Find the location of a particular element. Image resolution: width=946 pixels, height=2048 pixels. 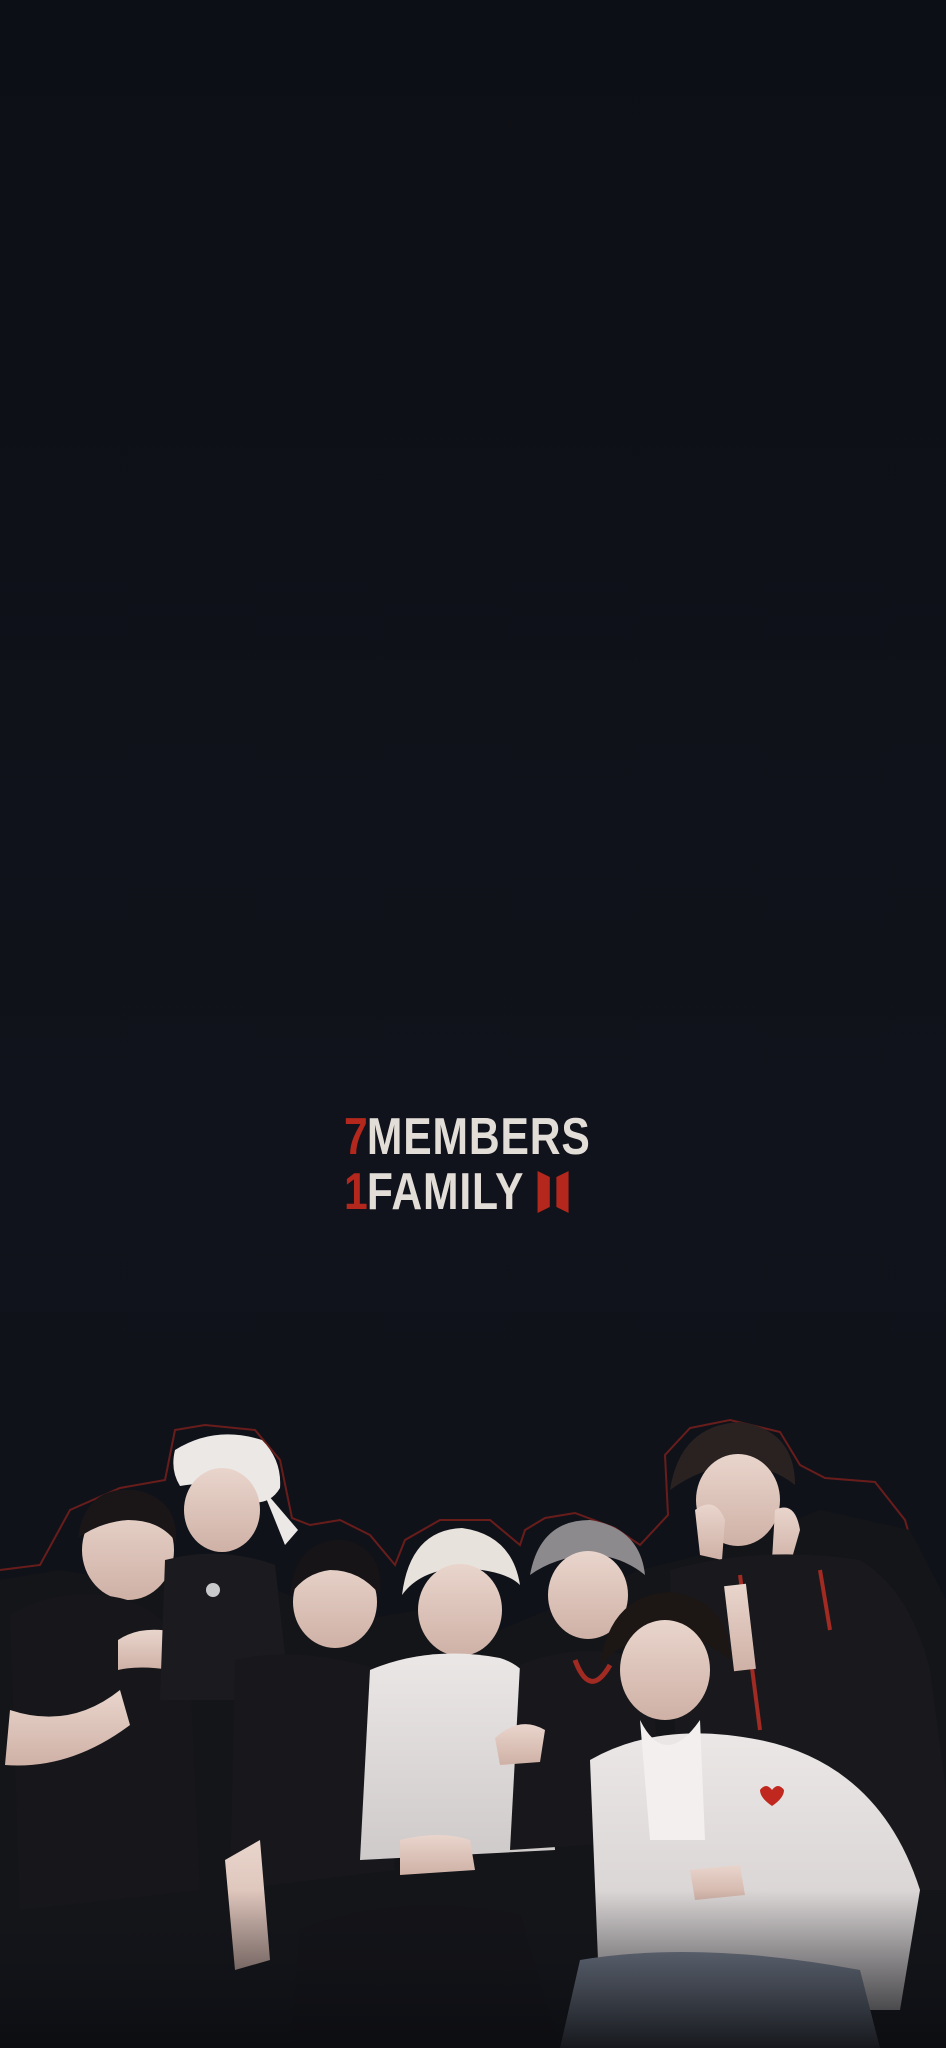

slogan-word-members: MEMBERS is located at coordinates (478, 1137).